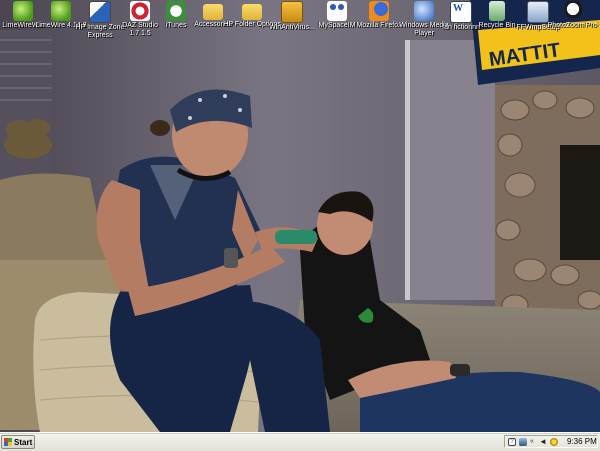 The height and width of the screenshot is (451, 600). Describe the element at coordinates (523, 441) in the screenshot. I see `network-icon` at that location.